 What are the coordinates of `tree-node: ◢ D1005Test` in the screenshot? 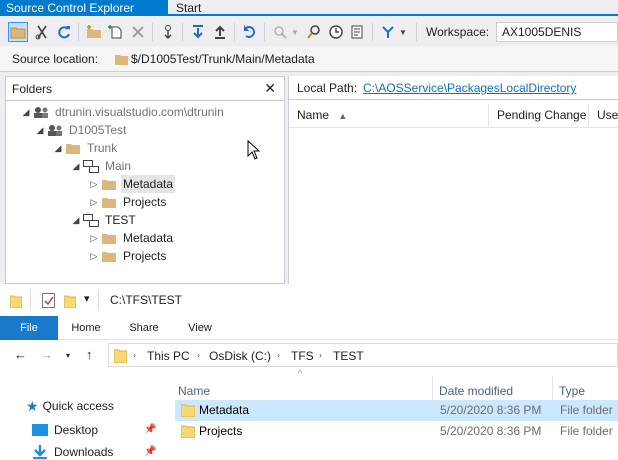 It's located at (81, 130).